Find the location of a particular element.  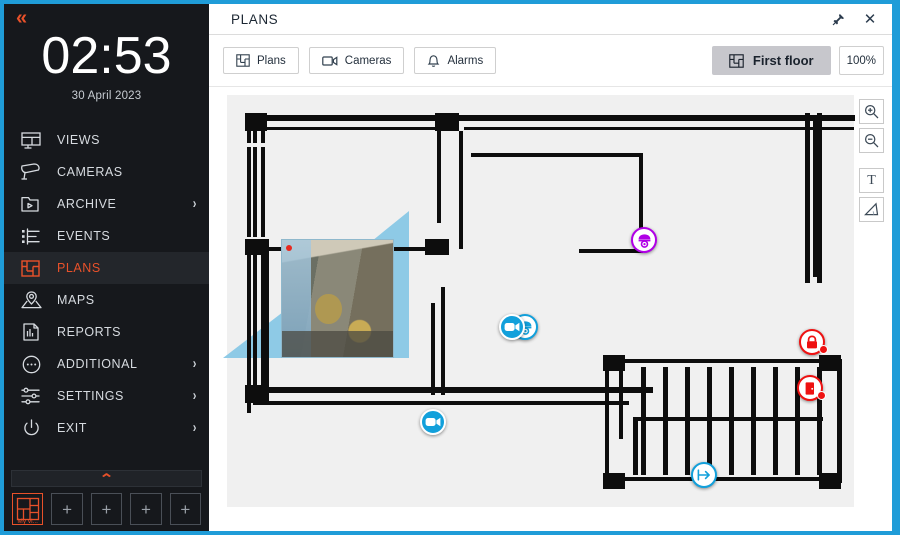

events-icon is located at coordinates (31, 236).